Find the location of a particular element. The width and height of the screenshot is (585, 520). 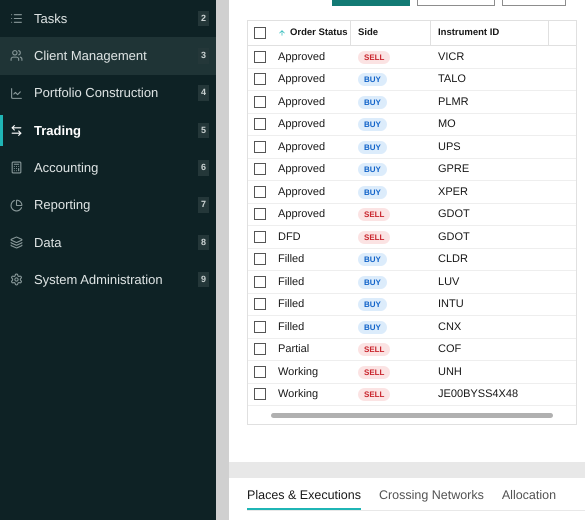

layers-icon is located at coordinates (16, 242).